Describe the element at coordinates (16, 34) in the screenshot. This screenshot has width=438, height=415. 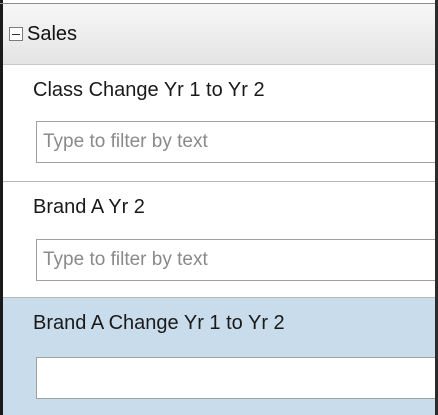
I see `collapse-icon` at that location.